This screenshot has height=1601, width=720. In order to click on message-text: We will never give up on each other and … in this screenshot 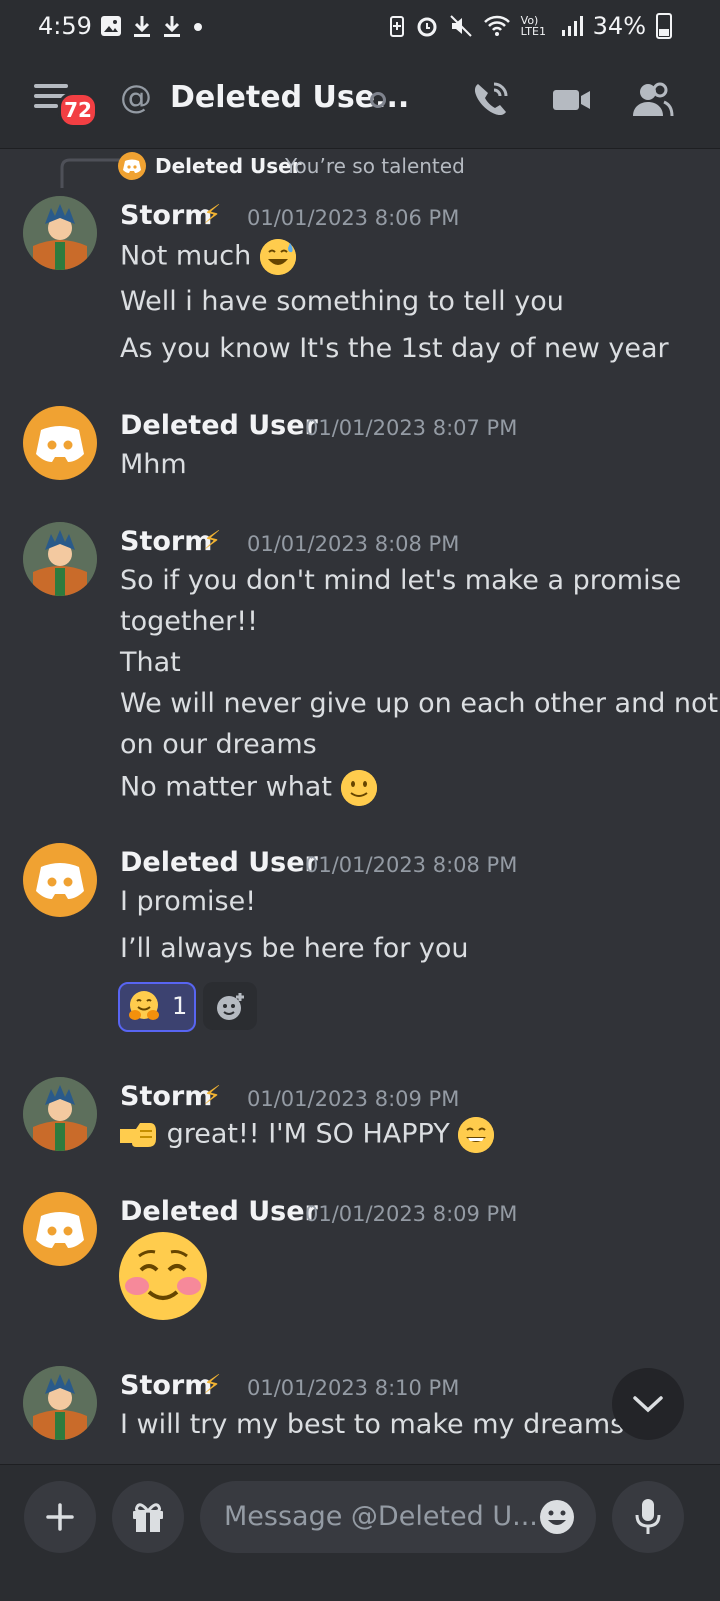, I will do `click(419, 703)`.